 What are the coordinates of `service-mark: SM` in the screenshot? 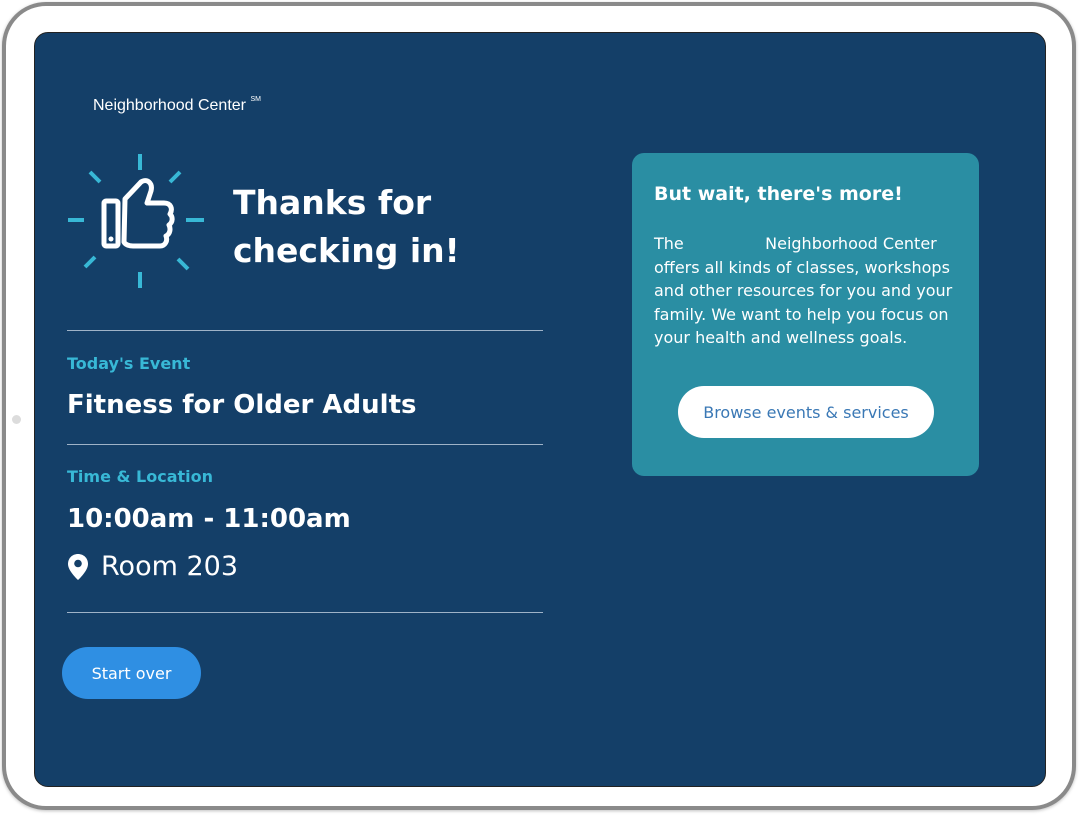 It's located at (255, 99).